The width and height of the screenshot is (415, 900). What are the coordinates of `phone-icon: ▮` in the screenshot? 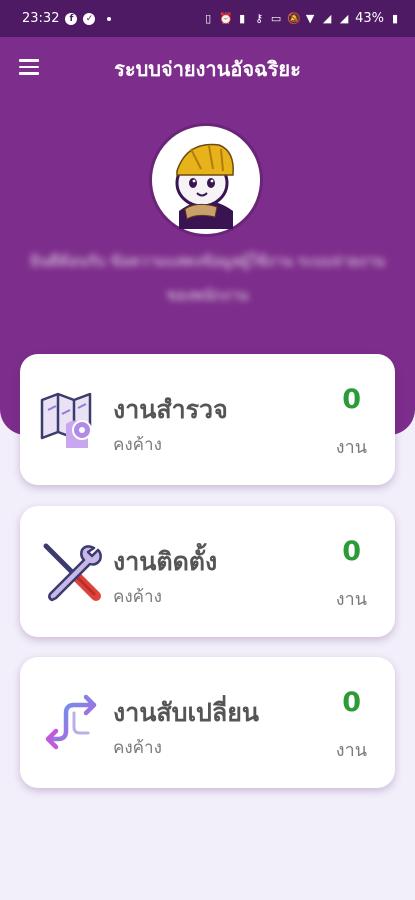 It's located at (242, 18).